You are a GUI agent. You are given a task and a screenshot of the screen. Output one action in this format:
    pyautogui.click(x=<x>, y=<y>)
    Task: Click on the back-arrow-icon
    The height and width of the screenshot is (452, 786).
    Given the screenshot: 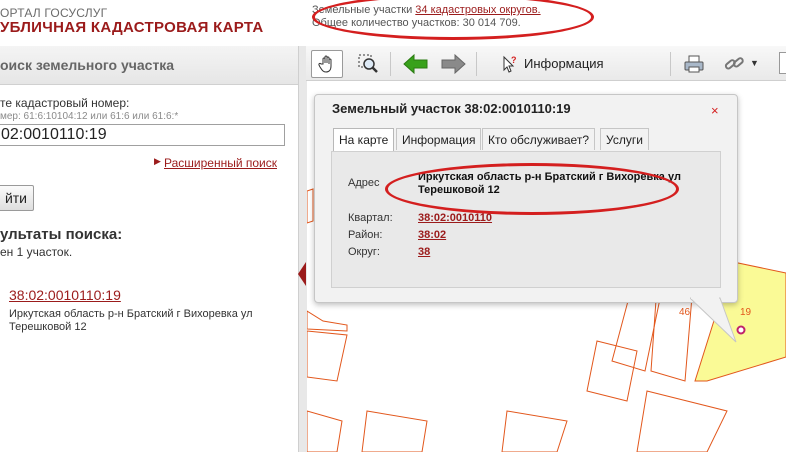 What is the action you would take?
    pyautogui.click(x=415, y=64)
    